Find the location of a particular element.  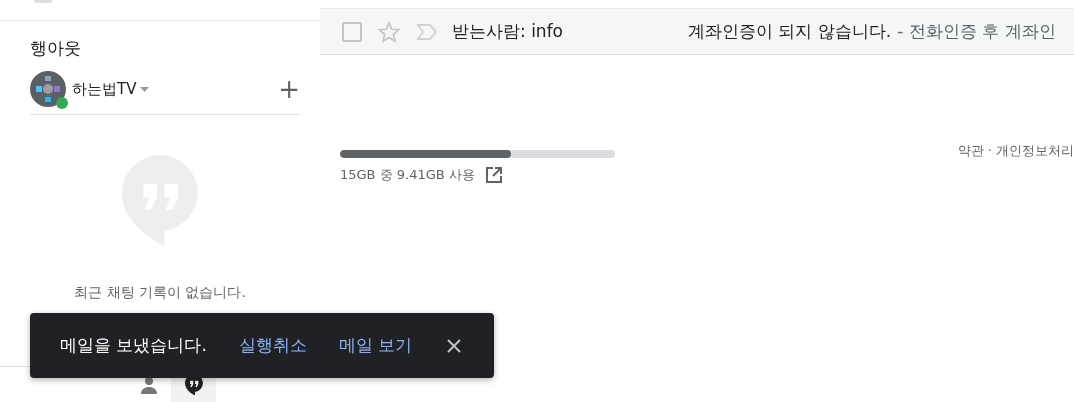

star-icon is located at coordinates (389, 31).